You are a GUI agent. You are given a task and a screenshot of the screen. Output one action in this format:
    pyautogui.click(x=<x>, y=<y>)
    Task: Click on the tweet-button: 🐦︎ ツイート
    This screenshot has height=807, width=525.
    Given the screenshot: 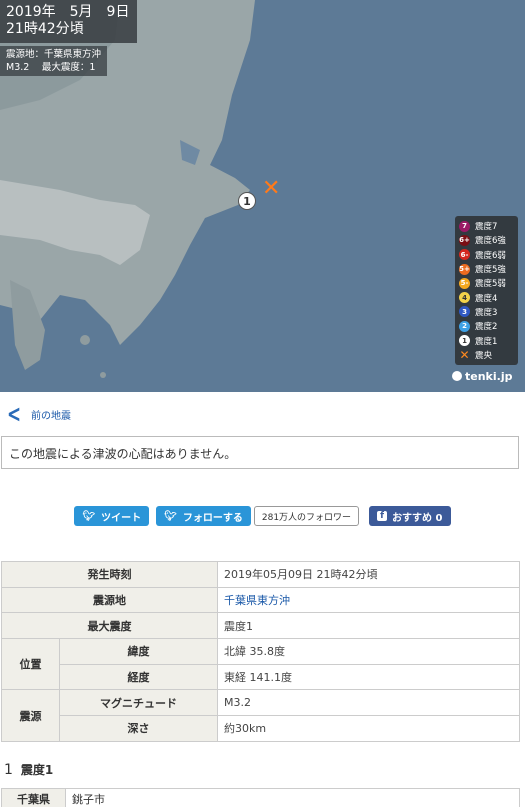 What is the action you would take?
    pyautogui.click(x=112, y=516)
    